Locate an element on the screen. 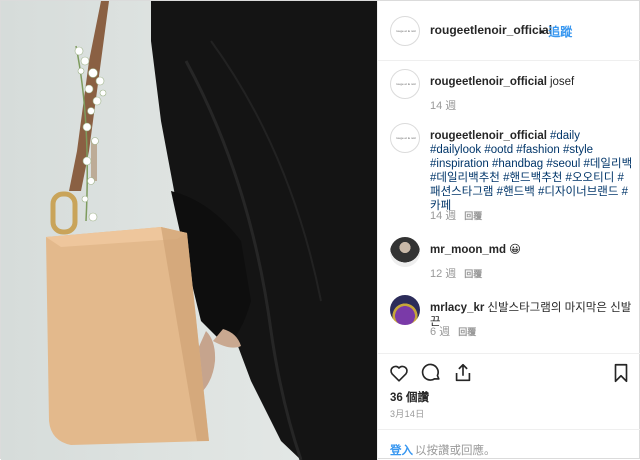  comment-username: mrlacy_kr is located at coordinates (457, 308).